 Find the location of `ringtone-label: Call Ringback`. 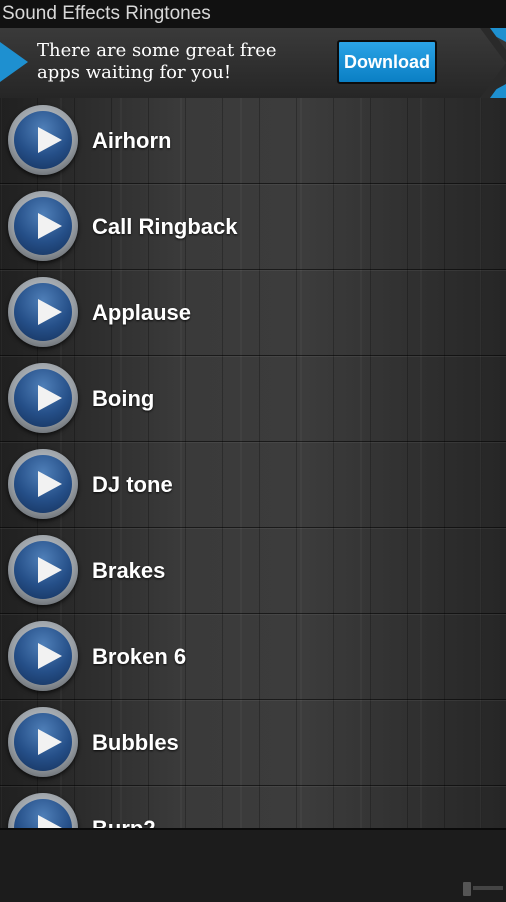

ringtone-label: Call Ringback is located at coordinates (165, 226).